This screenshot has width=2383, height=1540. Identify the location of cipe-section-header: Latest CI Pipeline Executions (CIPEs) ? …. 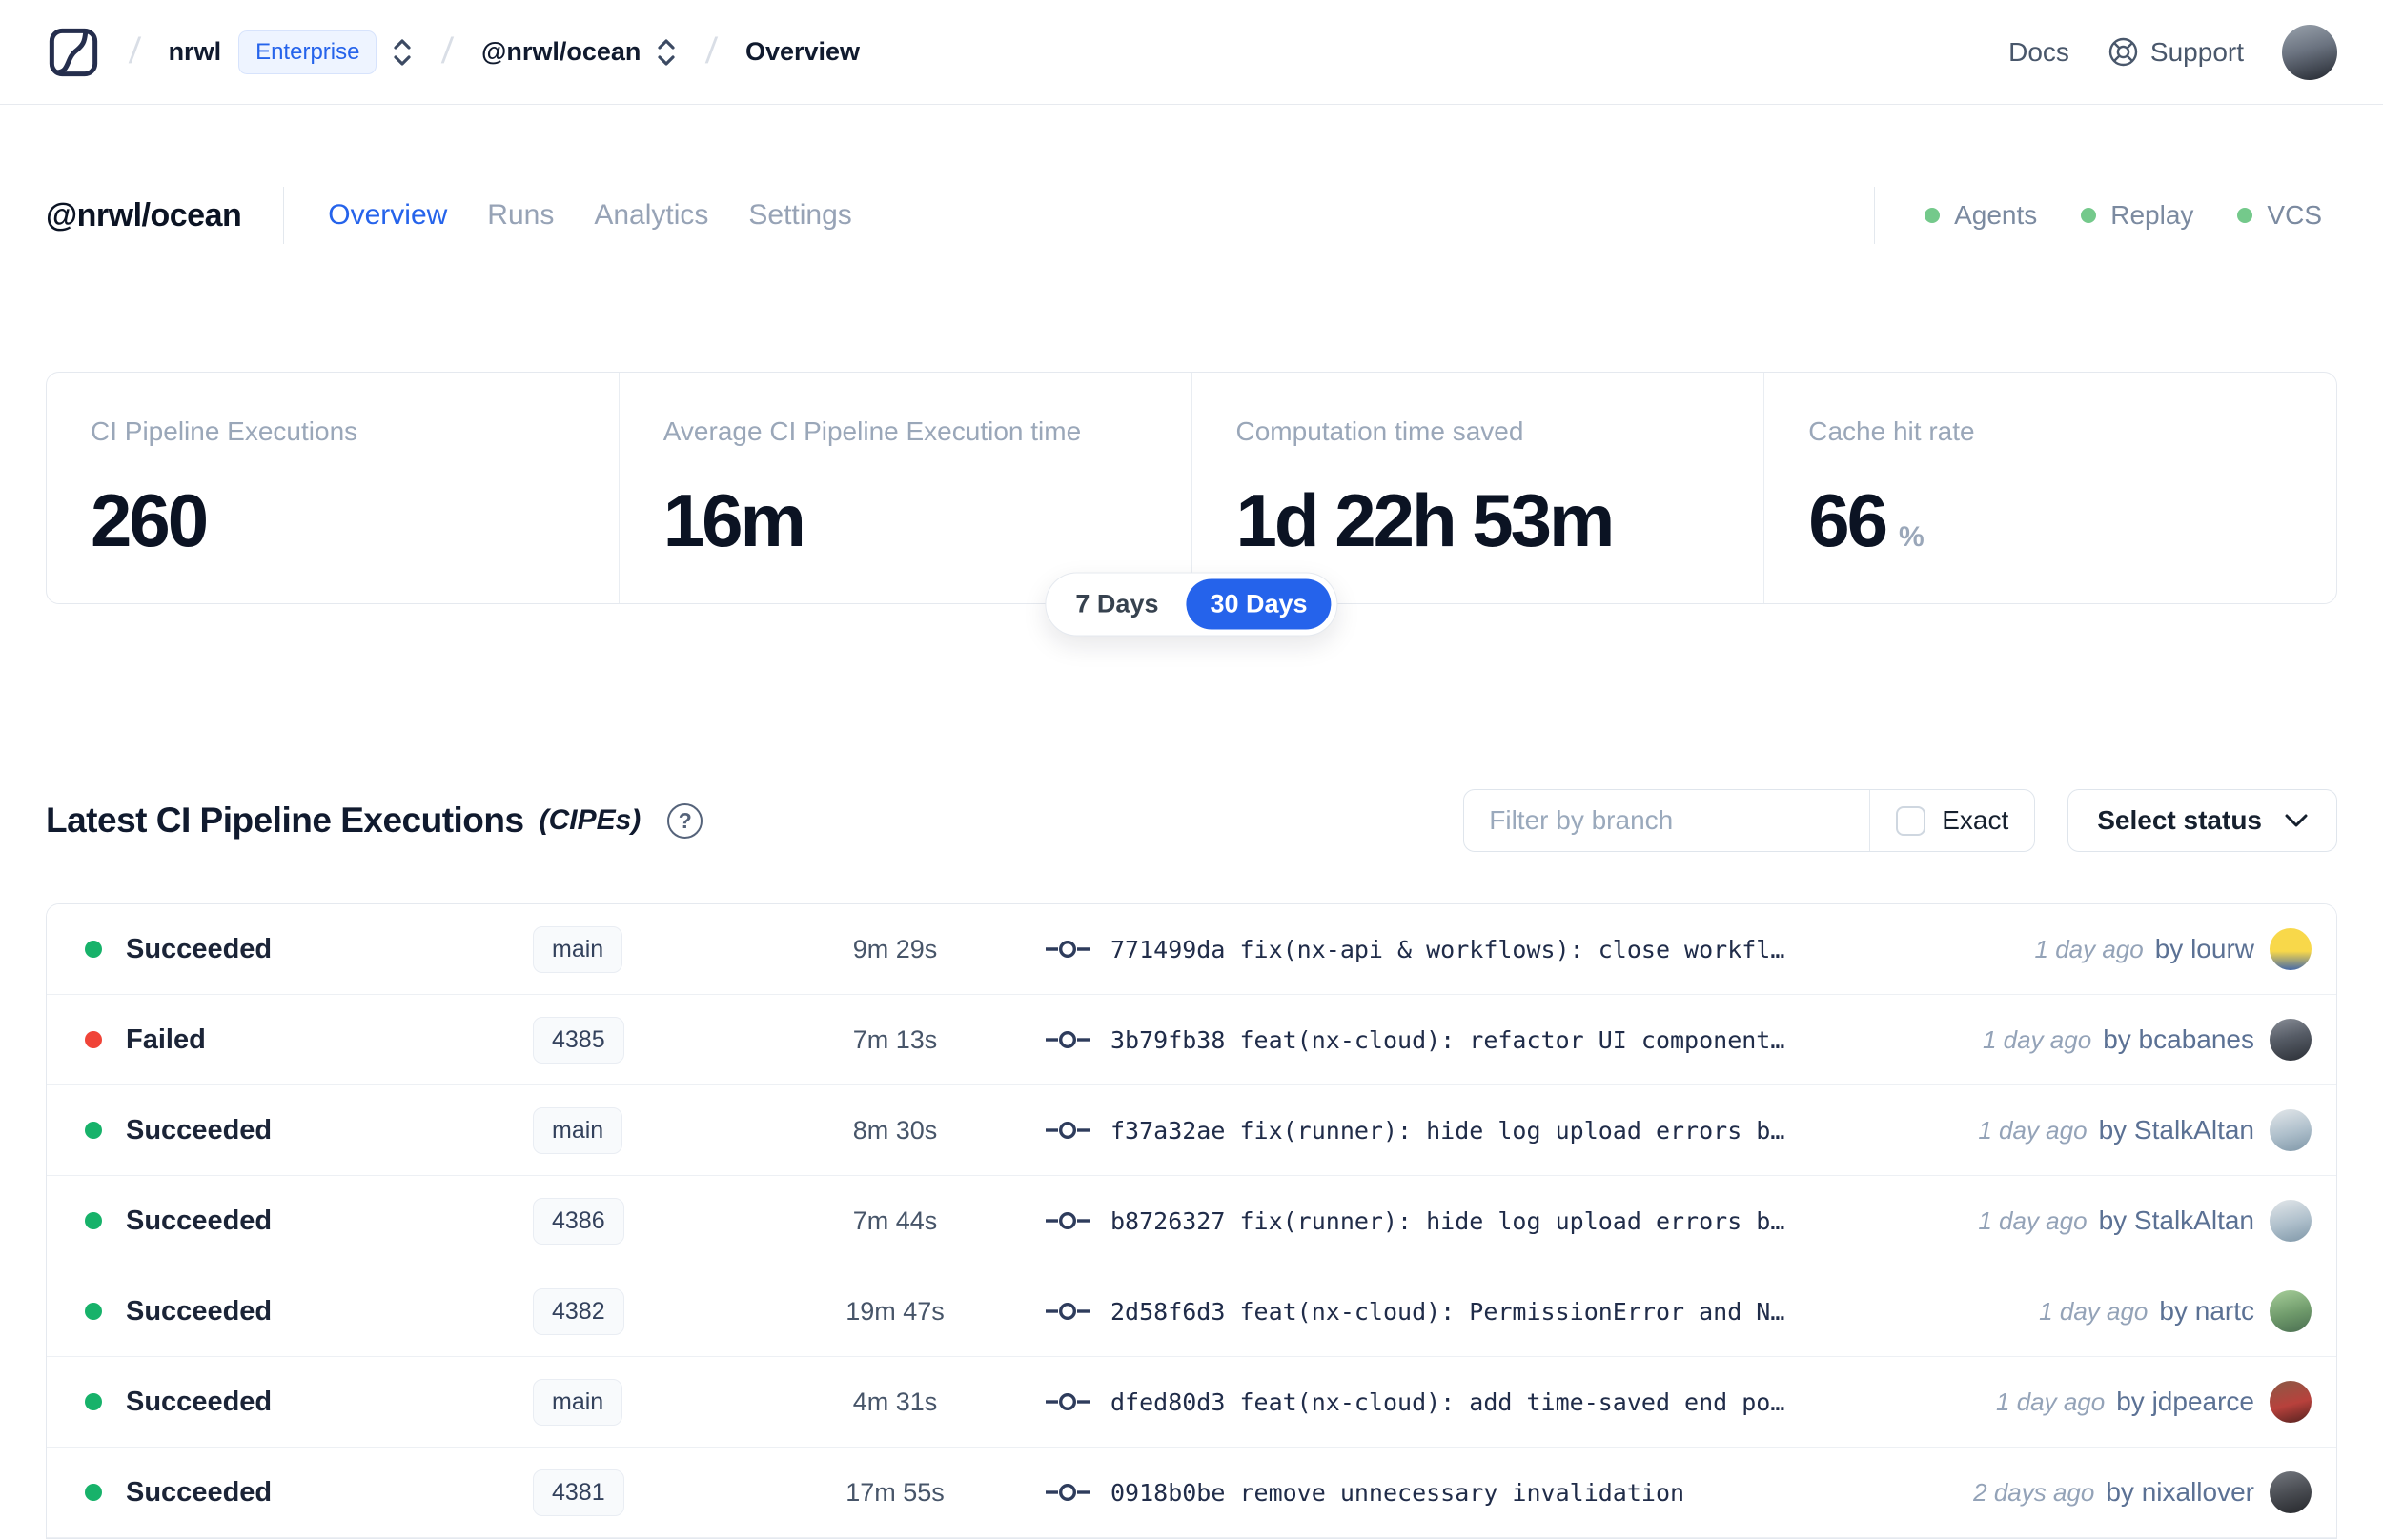
(1191, 820).